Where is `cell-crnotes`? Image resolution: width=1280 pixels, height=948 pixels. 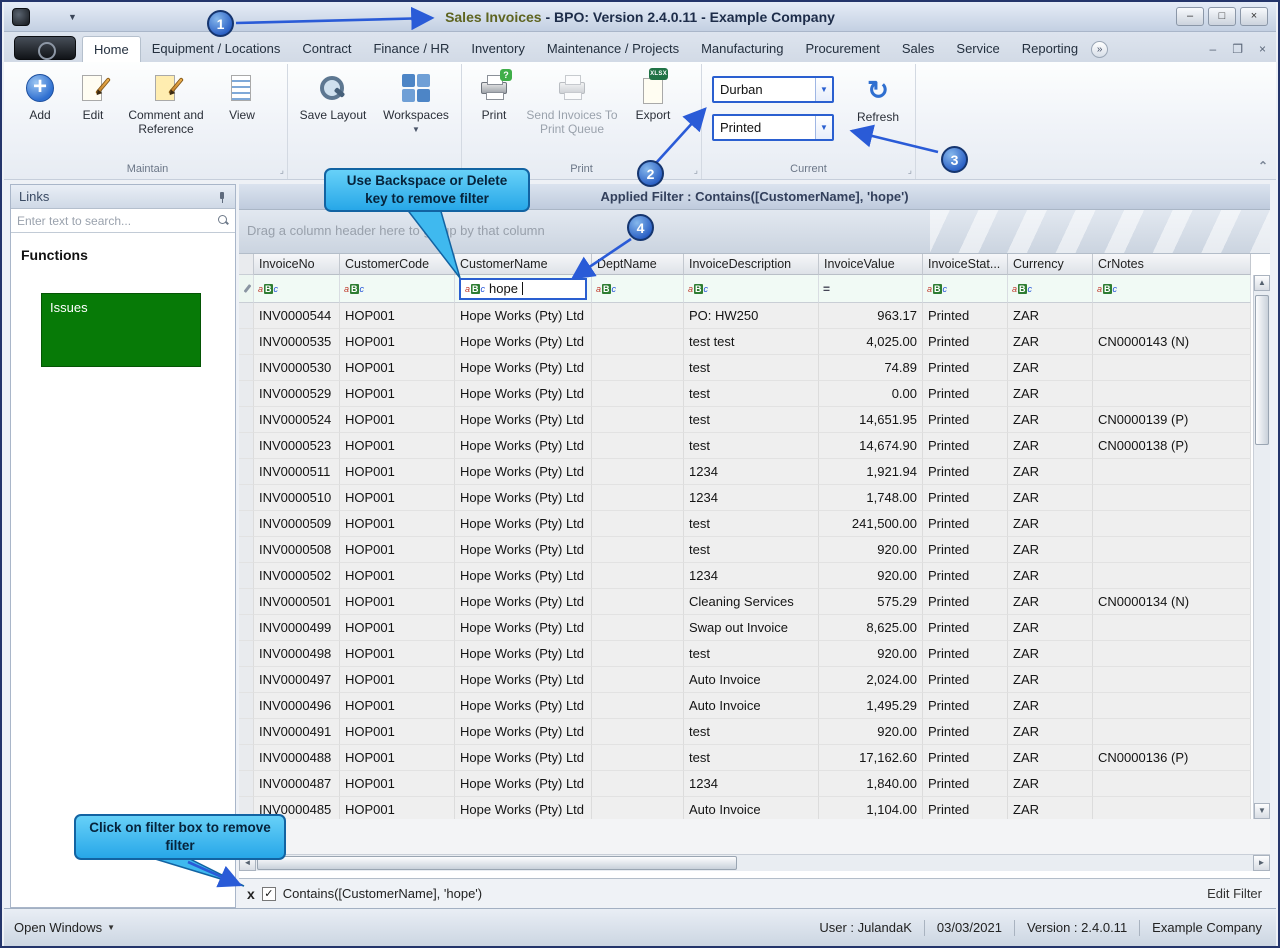
cell-crnotes is located at coordinates (1172, 550).